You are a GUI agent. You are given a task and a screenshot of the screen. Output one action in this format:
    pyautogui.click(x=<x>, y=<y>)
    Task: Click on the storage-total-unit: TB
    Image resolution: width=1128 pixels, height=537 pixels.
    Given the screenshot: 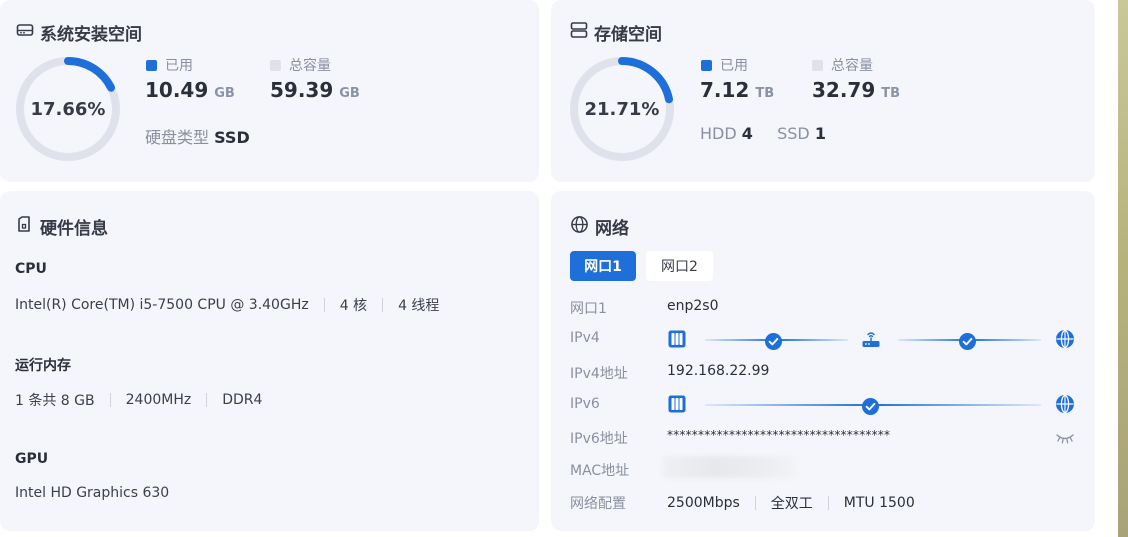 What is the action you would take?
    pyautogui.click(x=891, y=93)
    